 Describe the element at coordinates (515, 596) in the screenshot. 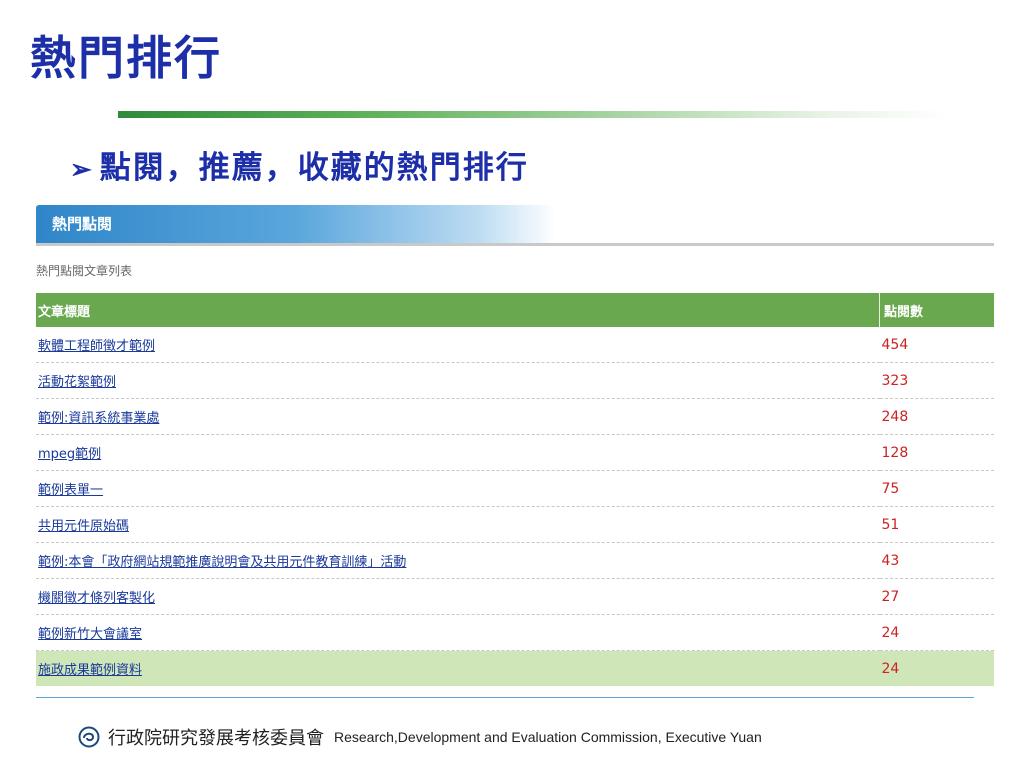

I see `table-row: 機關徵才條列客製化 27` at that location.